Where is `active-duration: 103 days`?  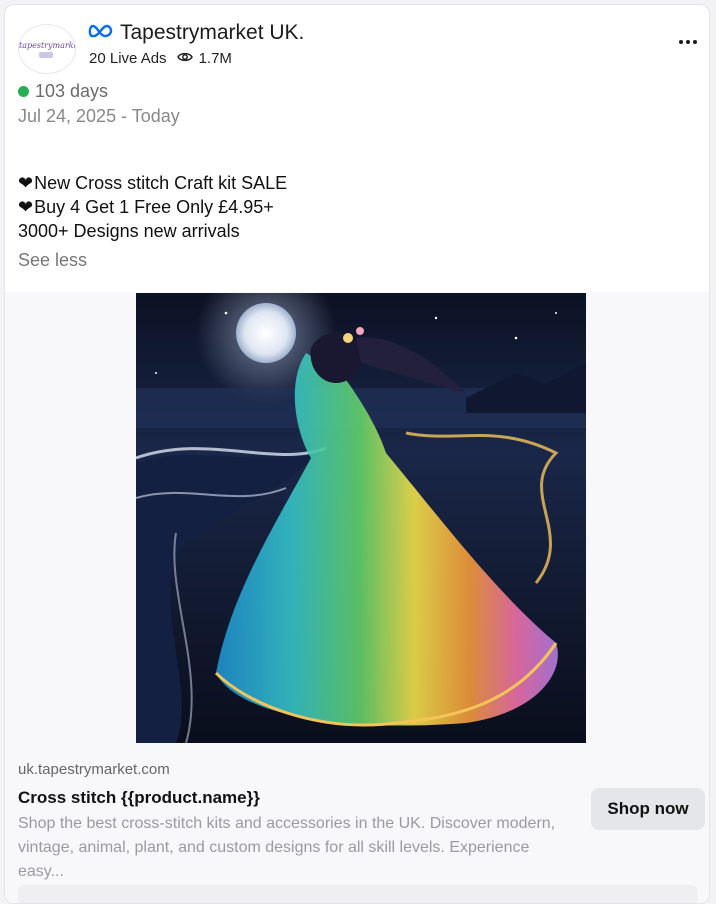
active-duration: 103 days is located at coordinates (72, 91).